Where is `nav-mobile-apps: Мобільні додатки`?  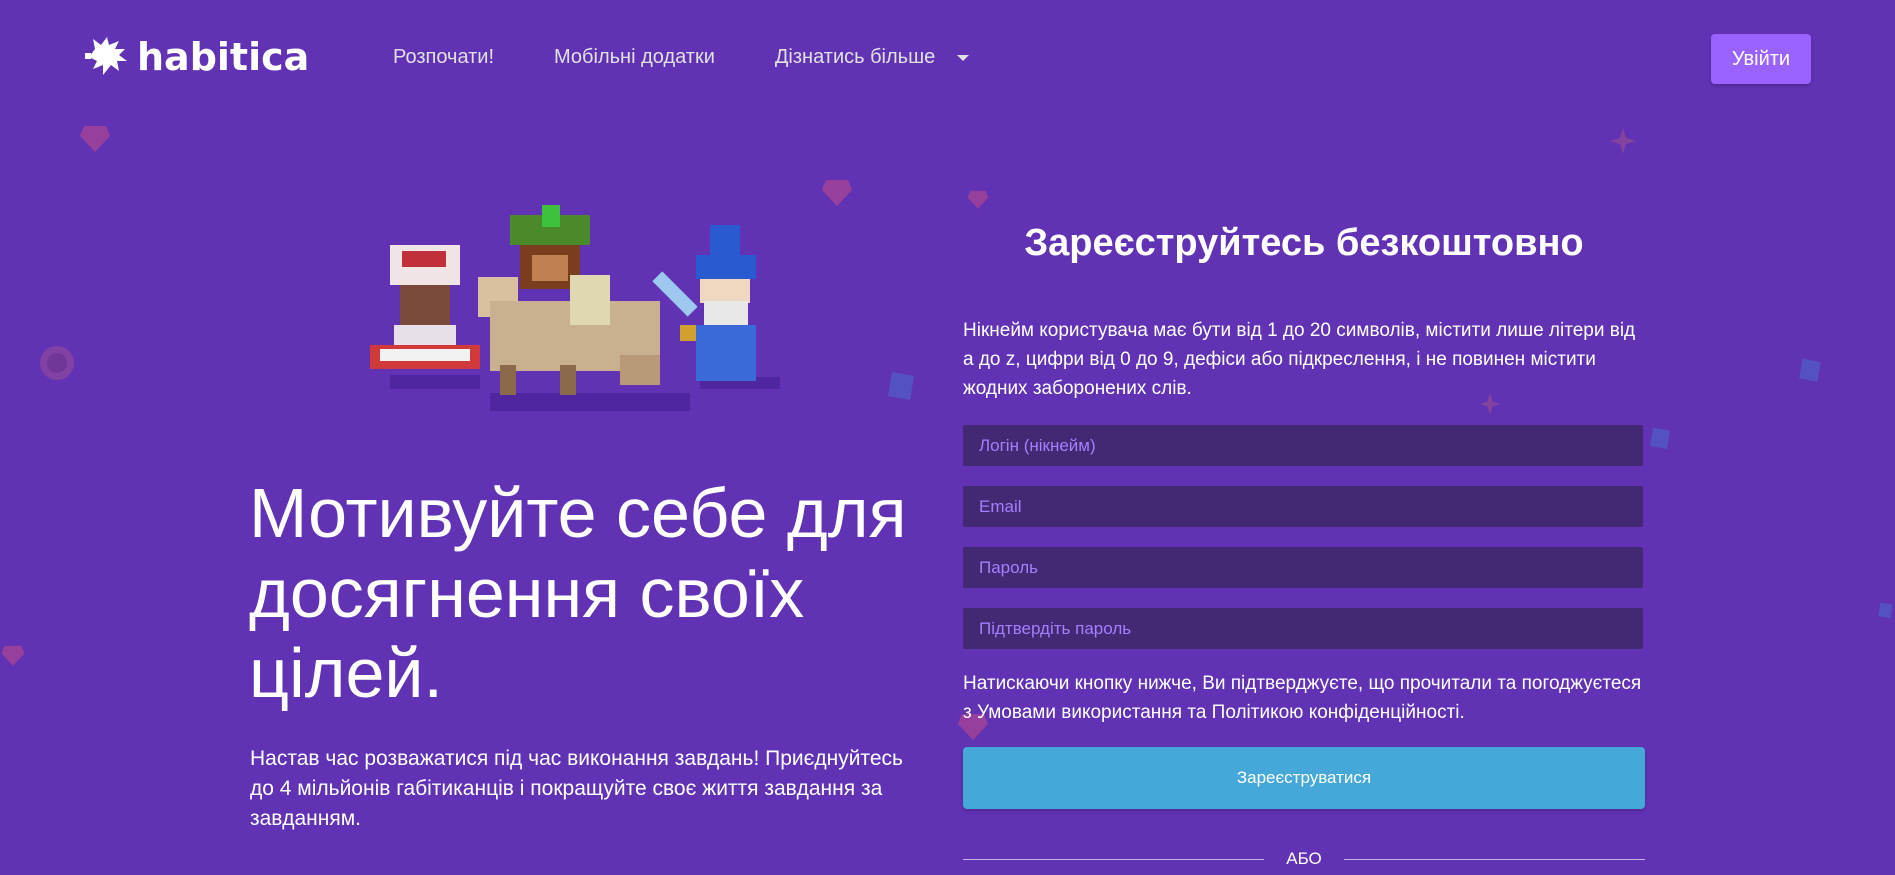
nav-mobile-apps: Мобільні додатки is located at coordinates (634, 57).